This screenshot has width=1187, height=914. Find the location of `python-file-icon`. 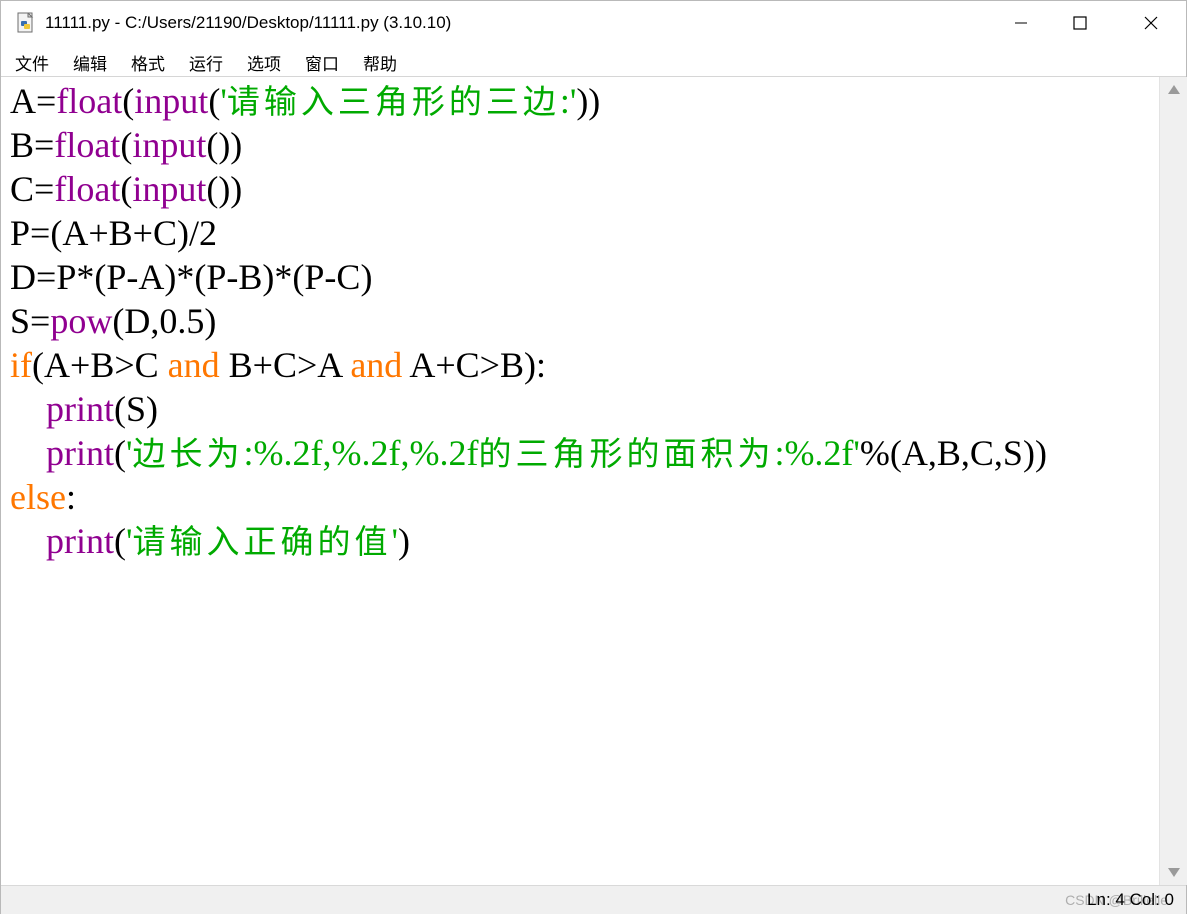

python-file-icon is located at coordinates (26, 23).